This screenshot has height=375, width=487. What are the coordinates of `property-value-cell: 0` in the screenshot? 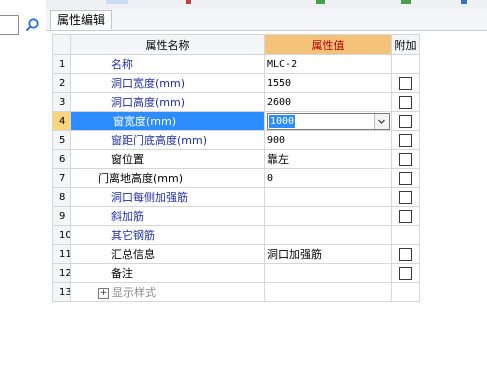 It's located at (328, 178).